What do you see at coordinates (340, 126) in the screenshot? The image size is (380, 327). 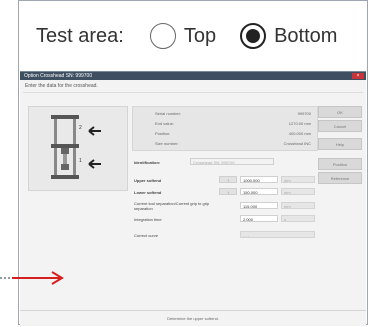 I see `cancel-button: Cancel` at bounding box center [340, 126].